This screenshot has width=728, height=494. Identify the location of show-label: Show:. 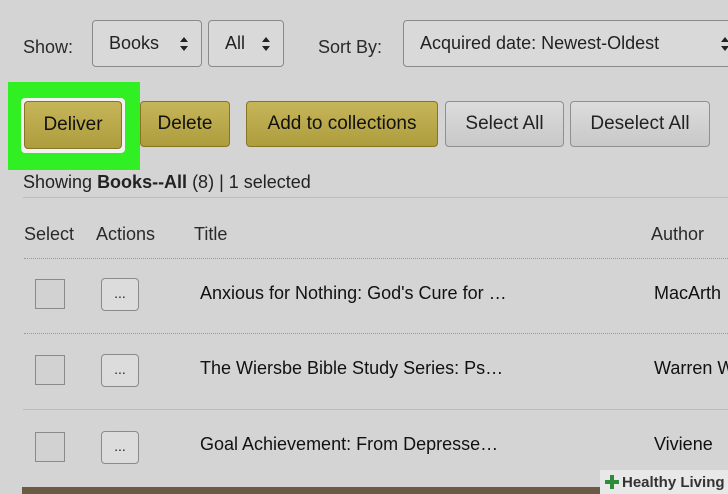
(48, 47).